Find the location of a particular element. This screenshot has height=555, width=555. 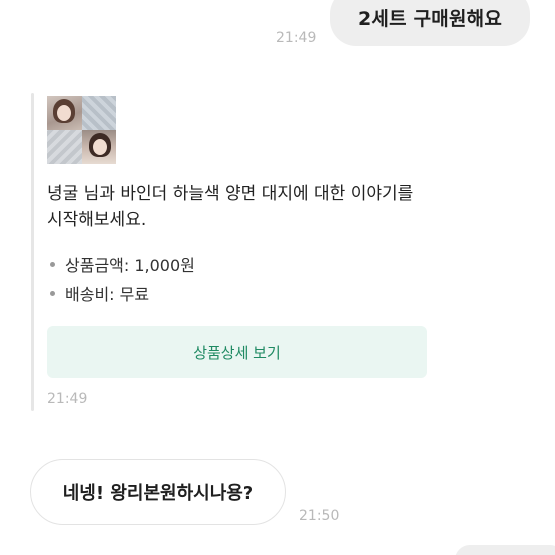

outgoing-message-time: 21:49 is located at coordinates (296, 38).